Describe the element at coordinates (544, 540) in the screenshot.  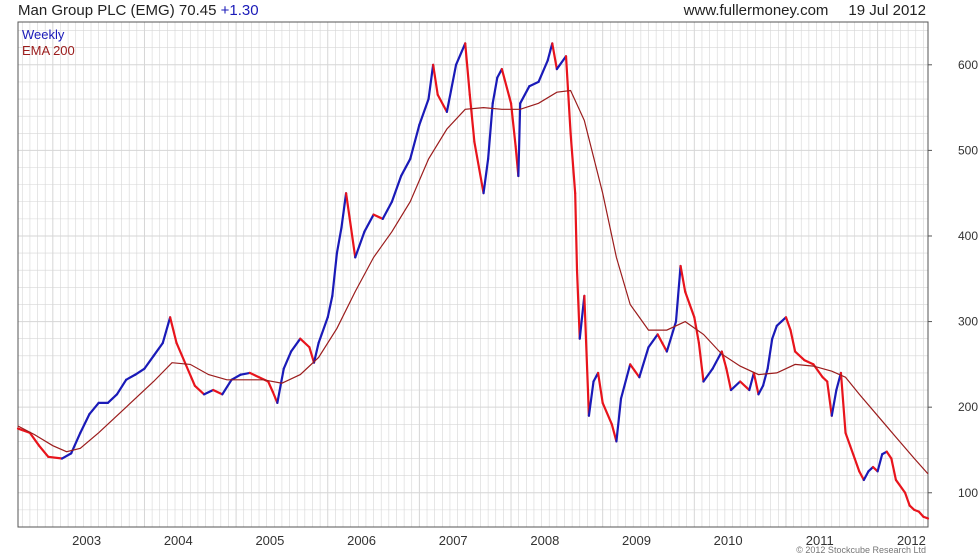
I see `x-tick-label: 2008` at that location.